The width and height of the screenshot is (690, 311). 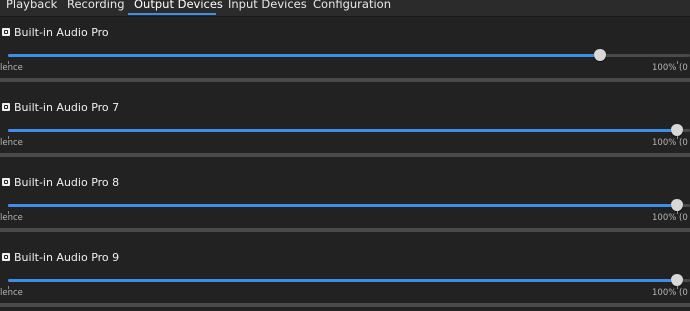 What do you see at coordinates (96, 5) in the screenshot?
I see `tab-recording: Recording` at bounding box center [96, 5].